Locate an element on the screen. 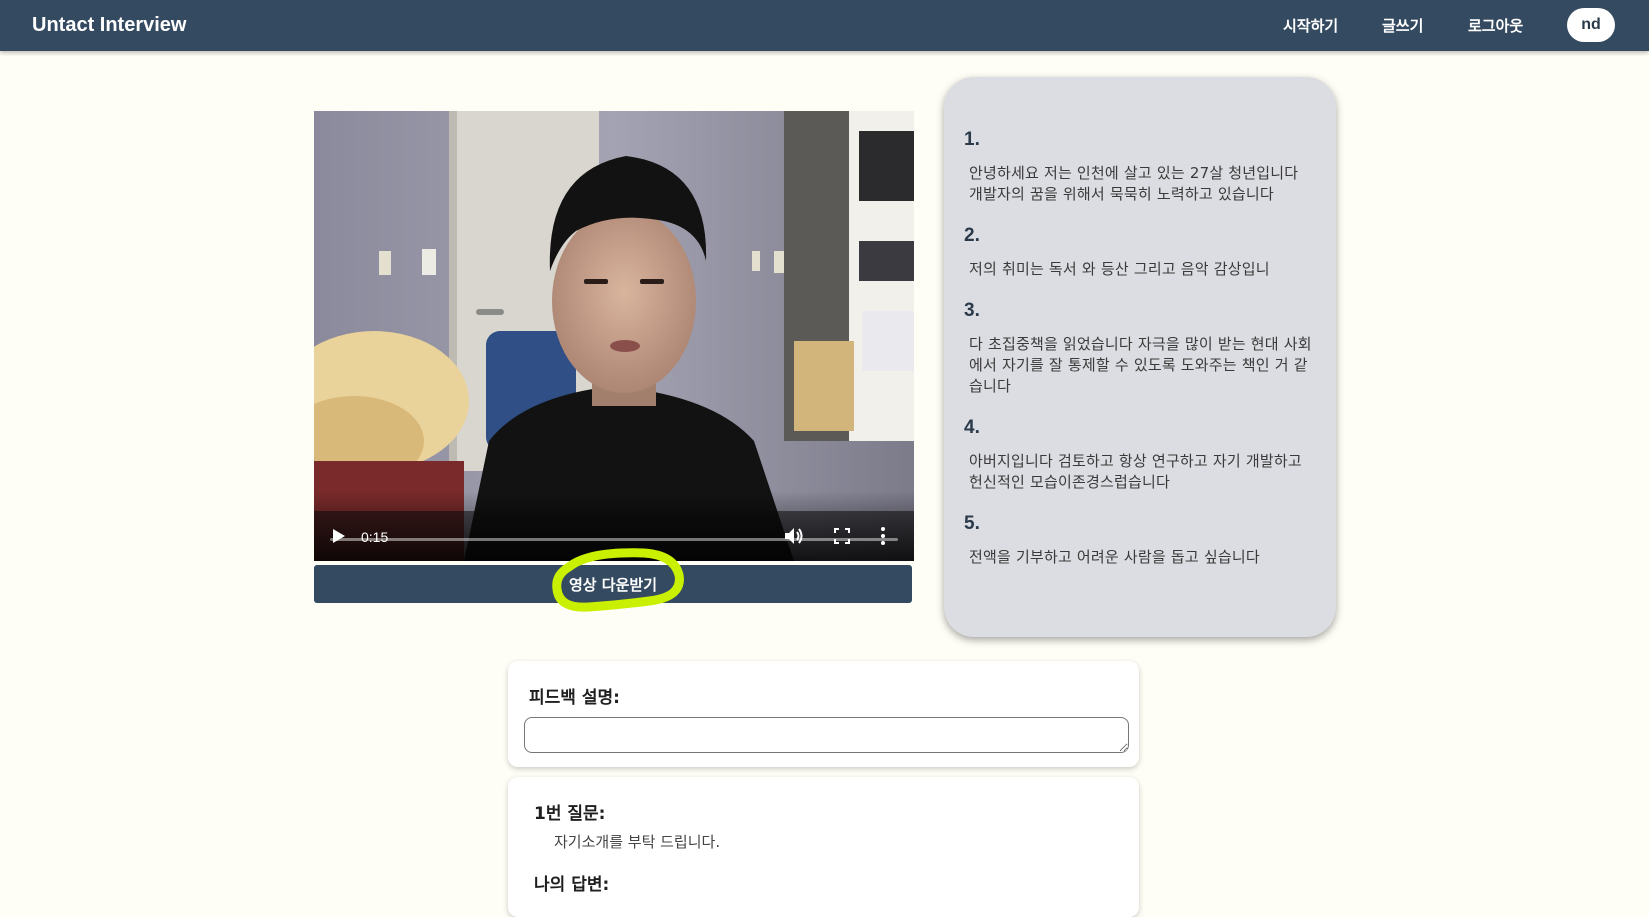 This screenshot has height=917, width=1649. navbar: Untact Interview 시작하기 글쓰기 로그아웃 nd is located at coordinates (824, 25).